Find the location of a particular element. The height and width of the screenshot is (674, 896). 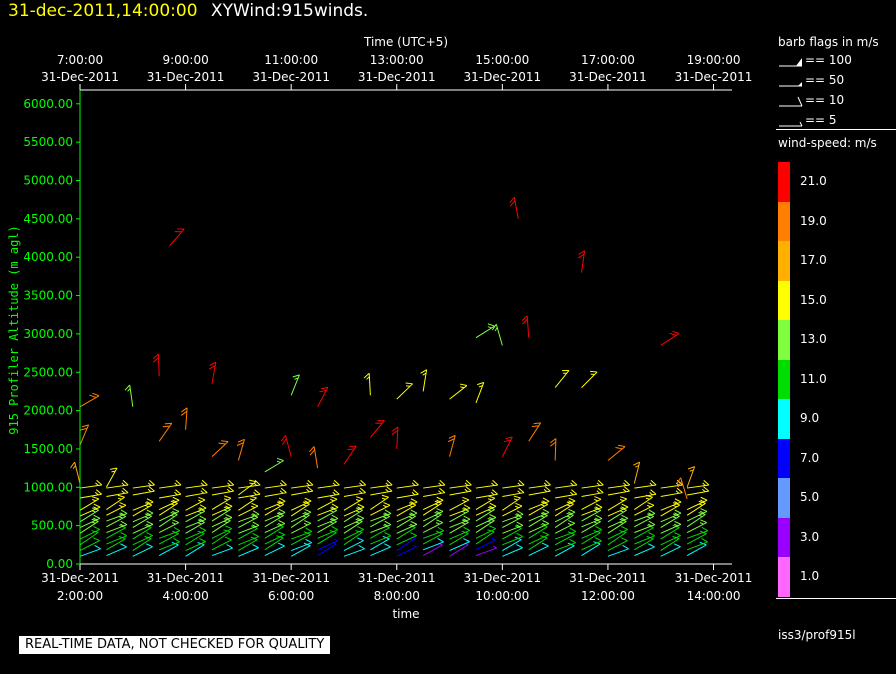

speed-swatch-label: 9.0 is located at coordinates (810, 418).